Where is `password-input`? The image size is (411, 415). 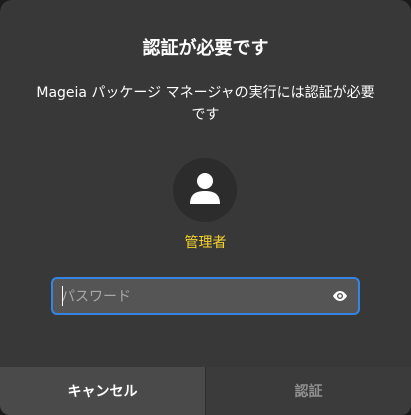 password-input is located at coordinates (190, 297).